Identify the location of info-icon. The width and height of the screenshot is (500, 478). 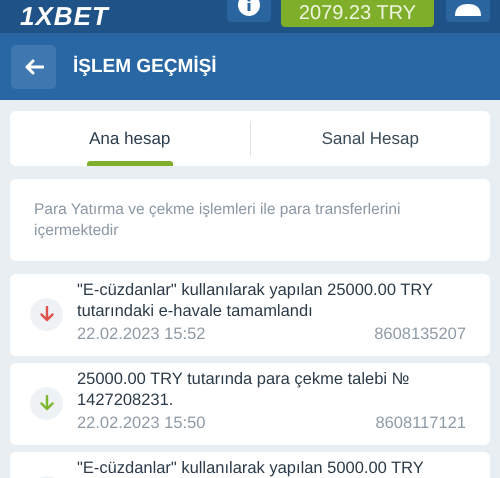
(249, 8).